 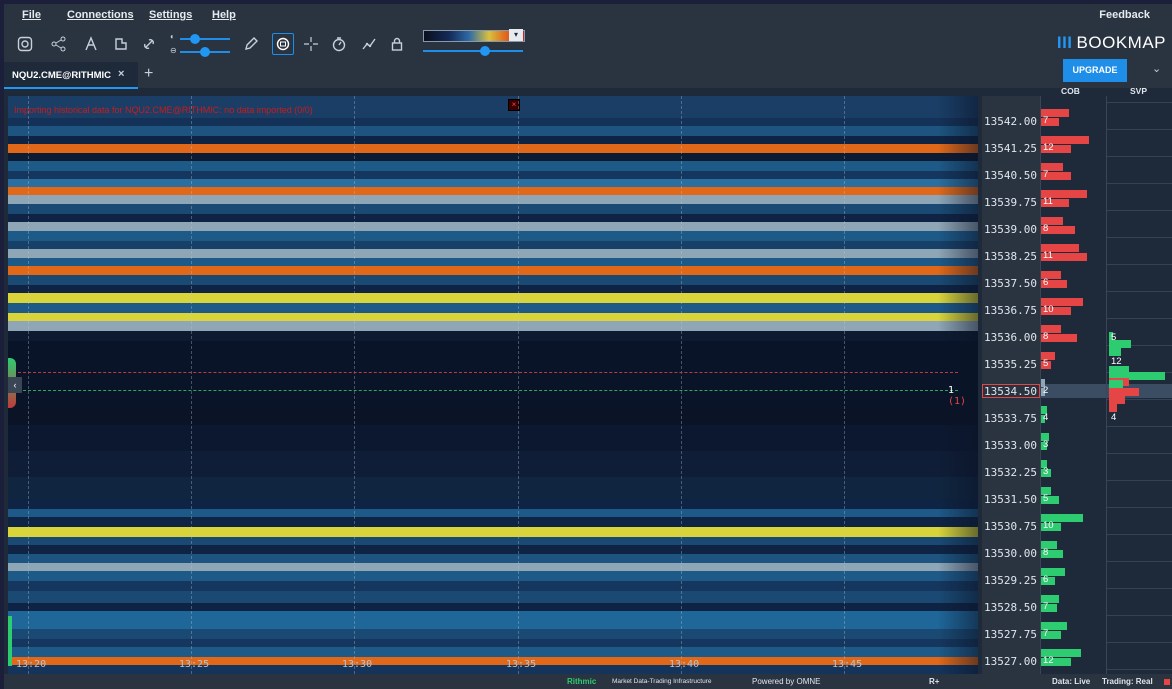 What do you see at coordinates (847, 664) in the screenshot?
I see `time-axis-label: 13:45` at bounding box center [847, 664].